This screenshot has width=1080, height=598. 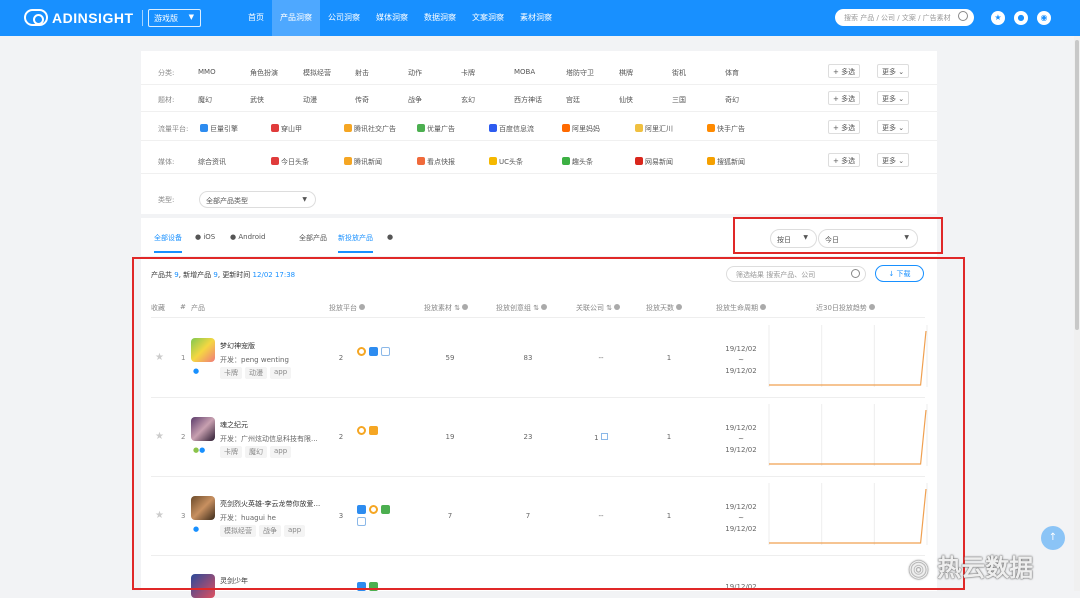 What do you see at coordinates (436, 129) in the screenshot?
I see `filter-option: 优量广告` at bounding box center [436, 129].